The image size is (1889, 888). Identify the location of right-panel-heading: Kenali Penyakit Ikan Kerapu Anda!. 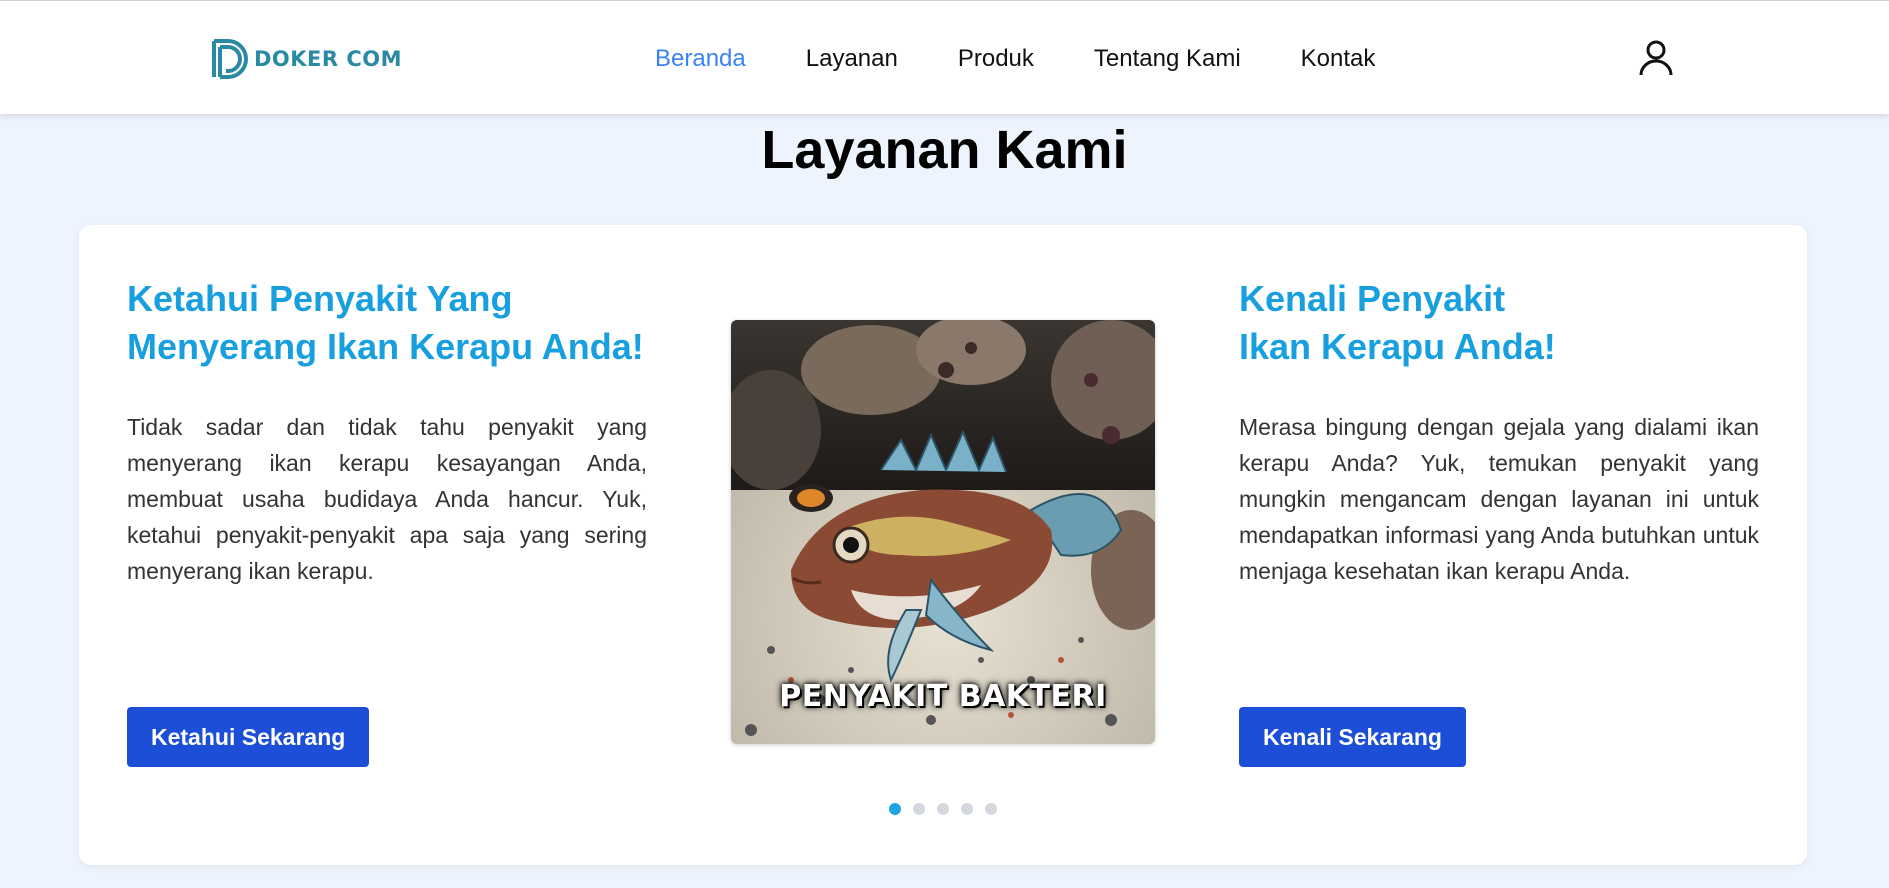
(1397, 322).